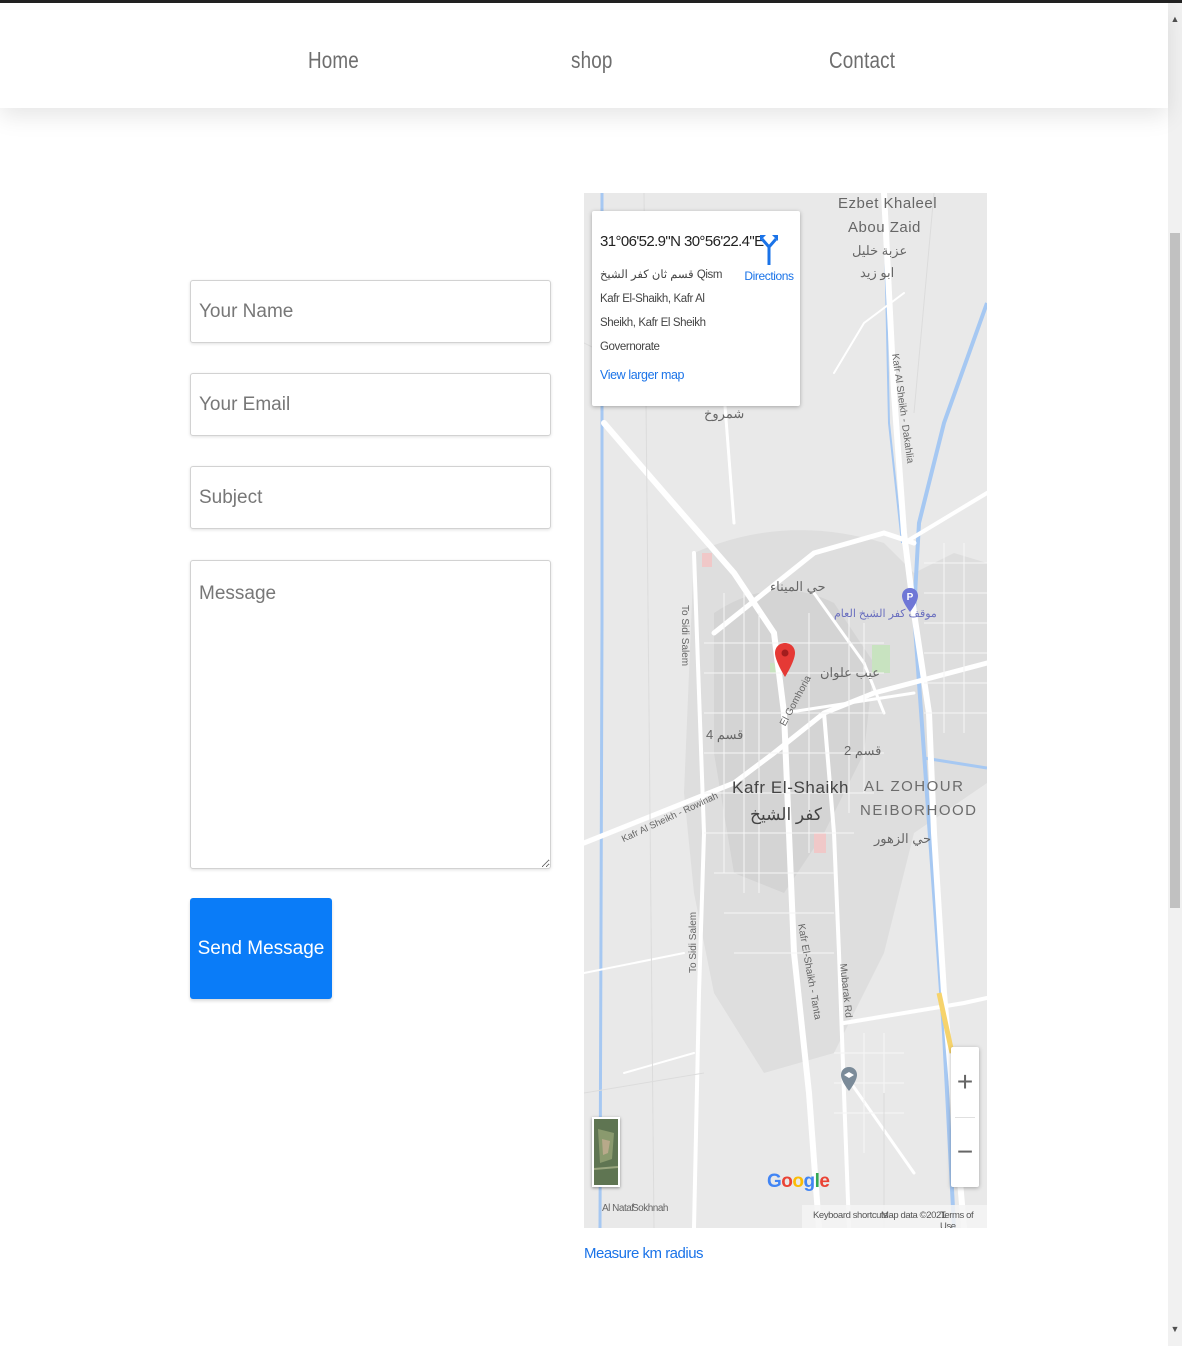 The image size is (1182, 1346). What do you see at coordinates (725, 734) in the screenshot?
I see `map-label-qism4: قسم 4` at bounding box center [725, 734].